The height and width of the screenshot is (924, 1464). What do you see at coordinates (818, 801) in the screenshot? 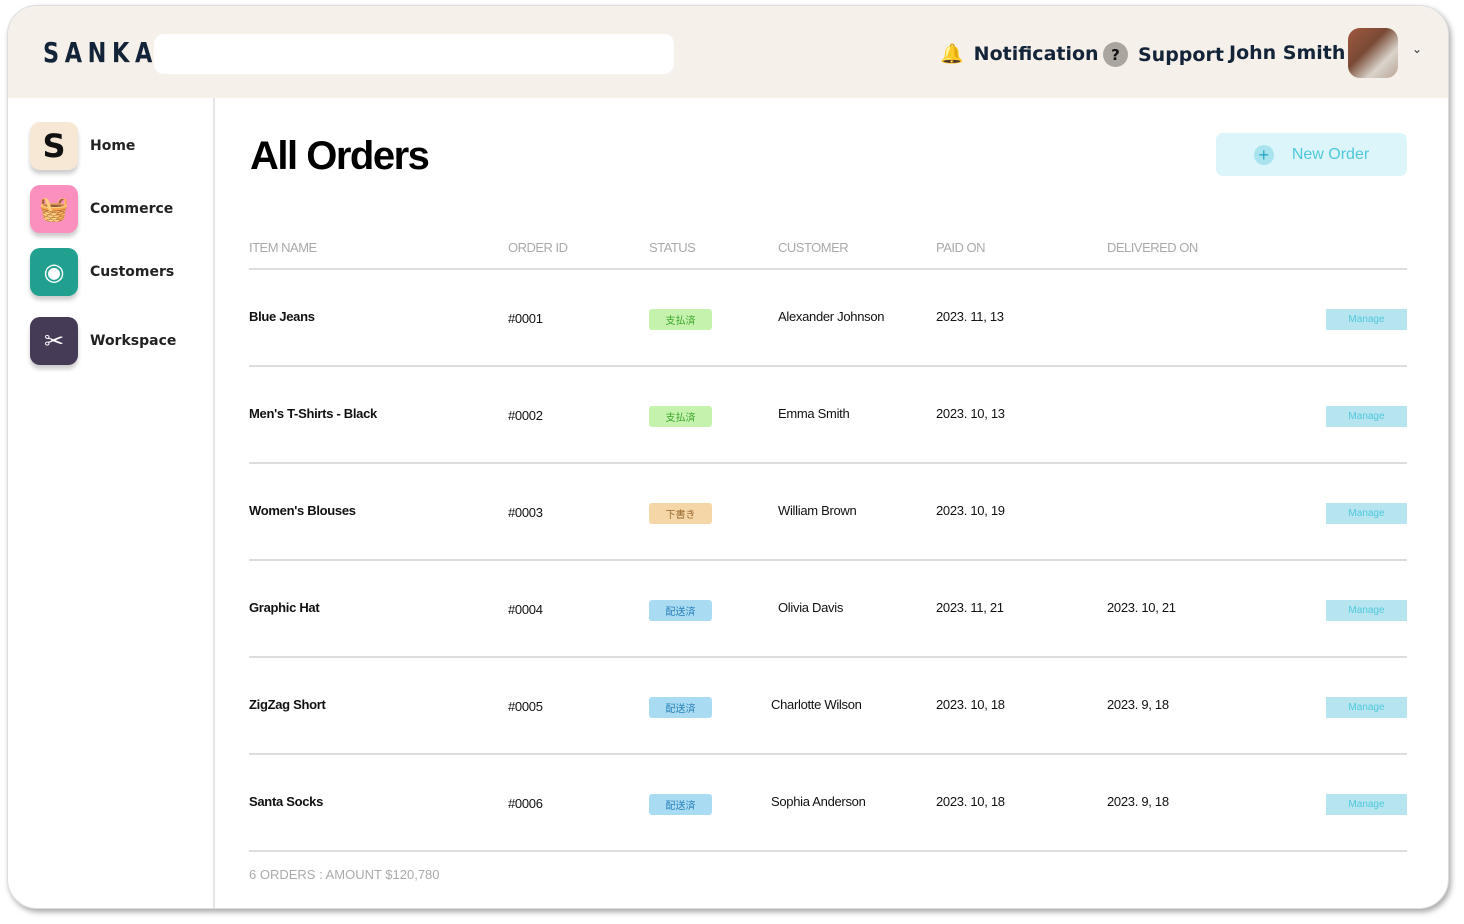
I see `customer-name: Sophia Anderson` at bounding box center [818, 801].